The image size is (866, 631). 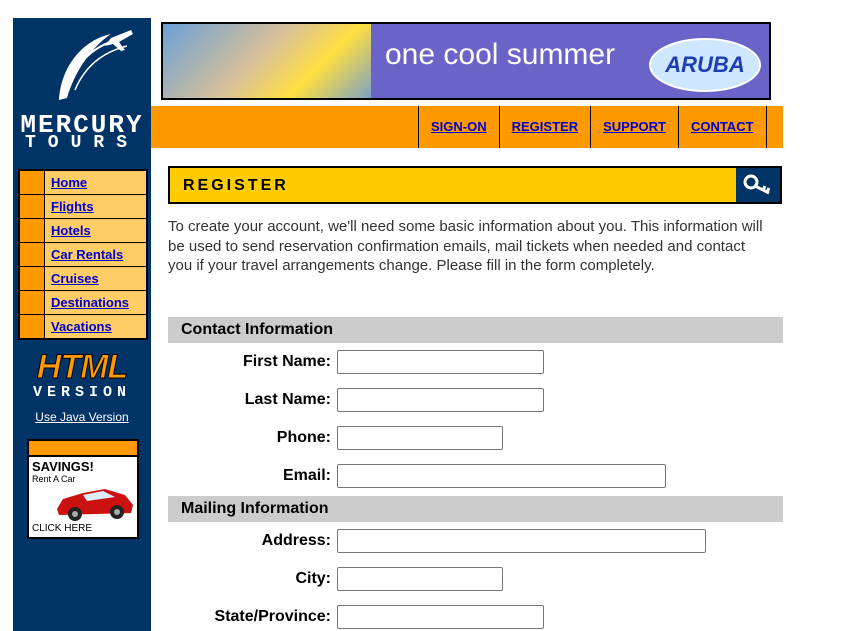 I want to click on car-icon, so click(x=95, y=505).